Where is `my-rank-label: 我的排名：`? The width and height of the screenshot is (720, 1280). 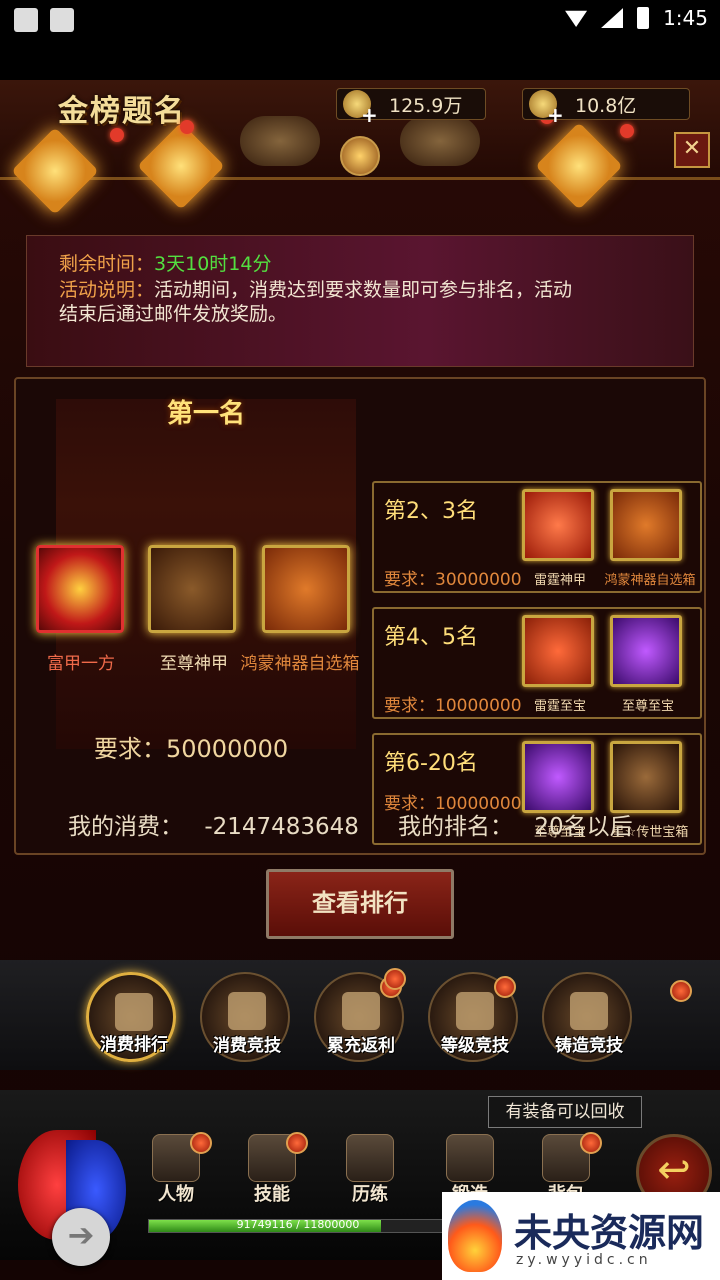 my-rank-label: 我的排名： is located at coordinates (455, 827).